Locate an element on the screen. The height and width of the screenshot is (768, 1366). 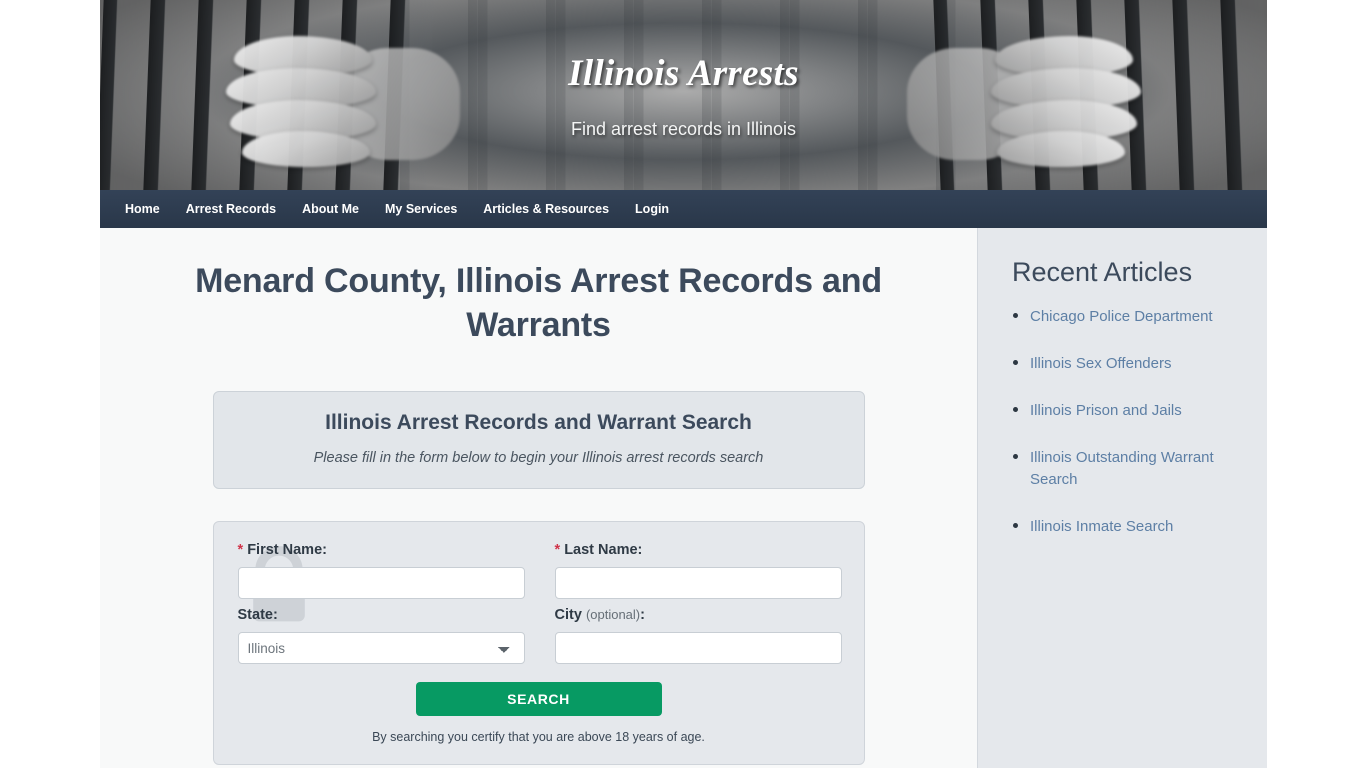
site-title: Illinois Arrests is located at coordinates (683, 73).